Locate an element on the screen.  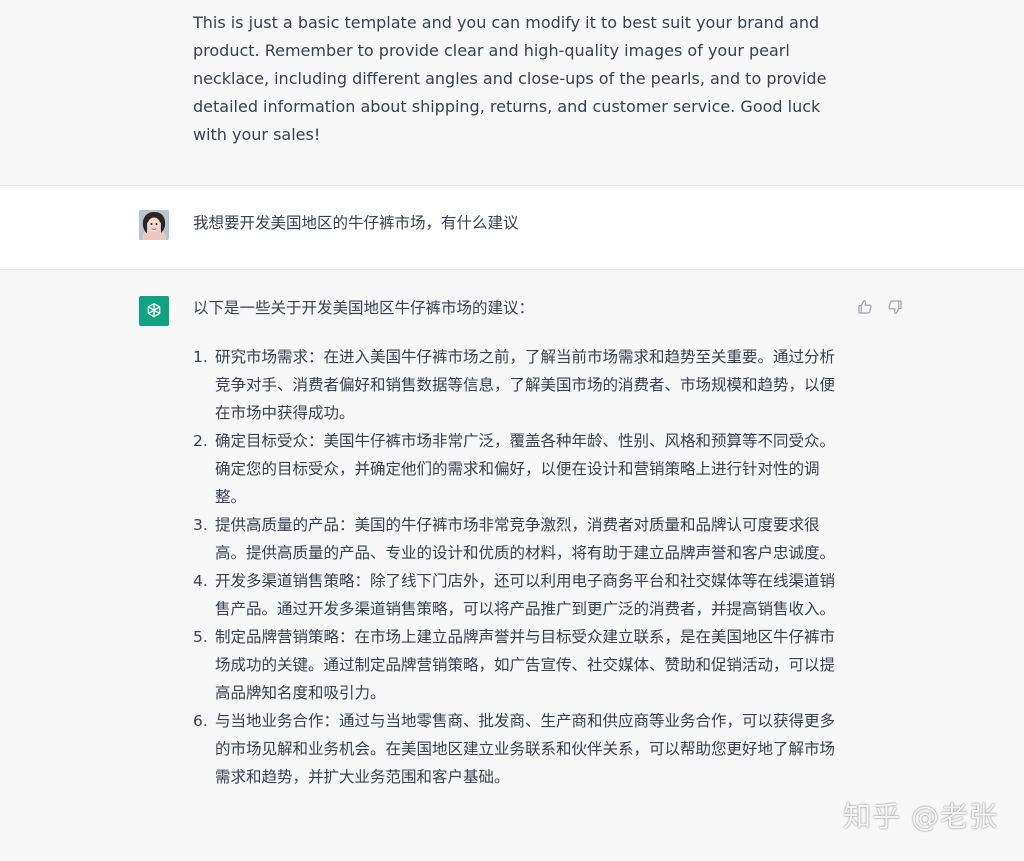
thumbs-up-icon is located at coordinates (865, 307).